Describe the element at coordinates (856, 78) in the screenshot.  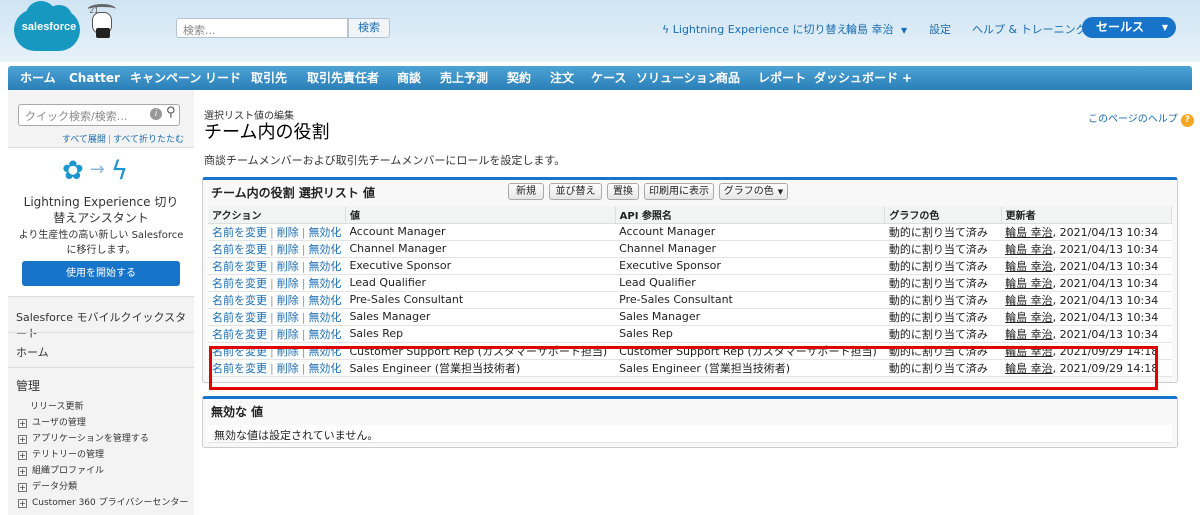
I see `tab-dashboards: ダッシュボード` at that location.